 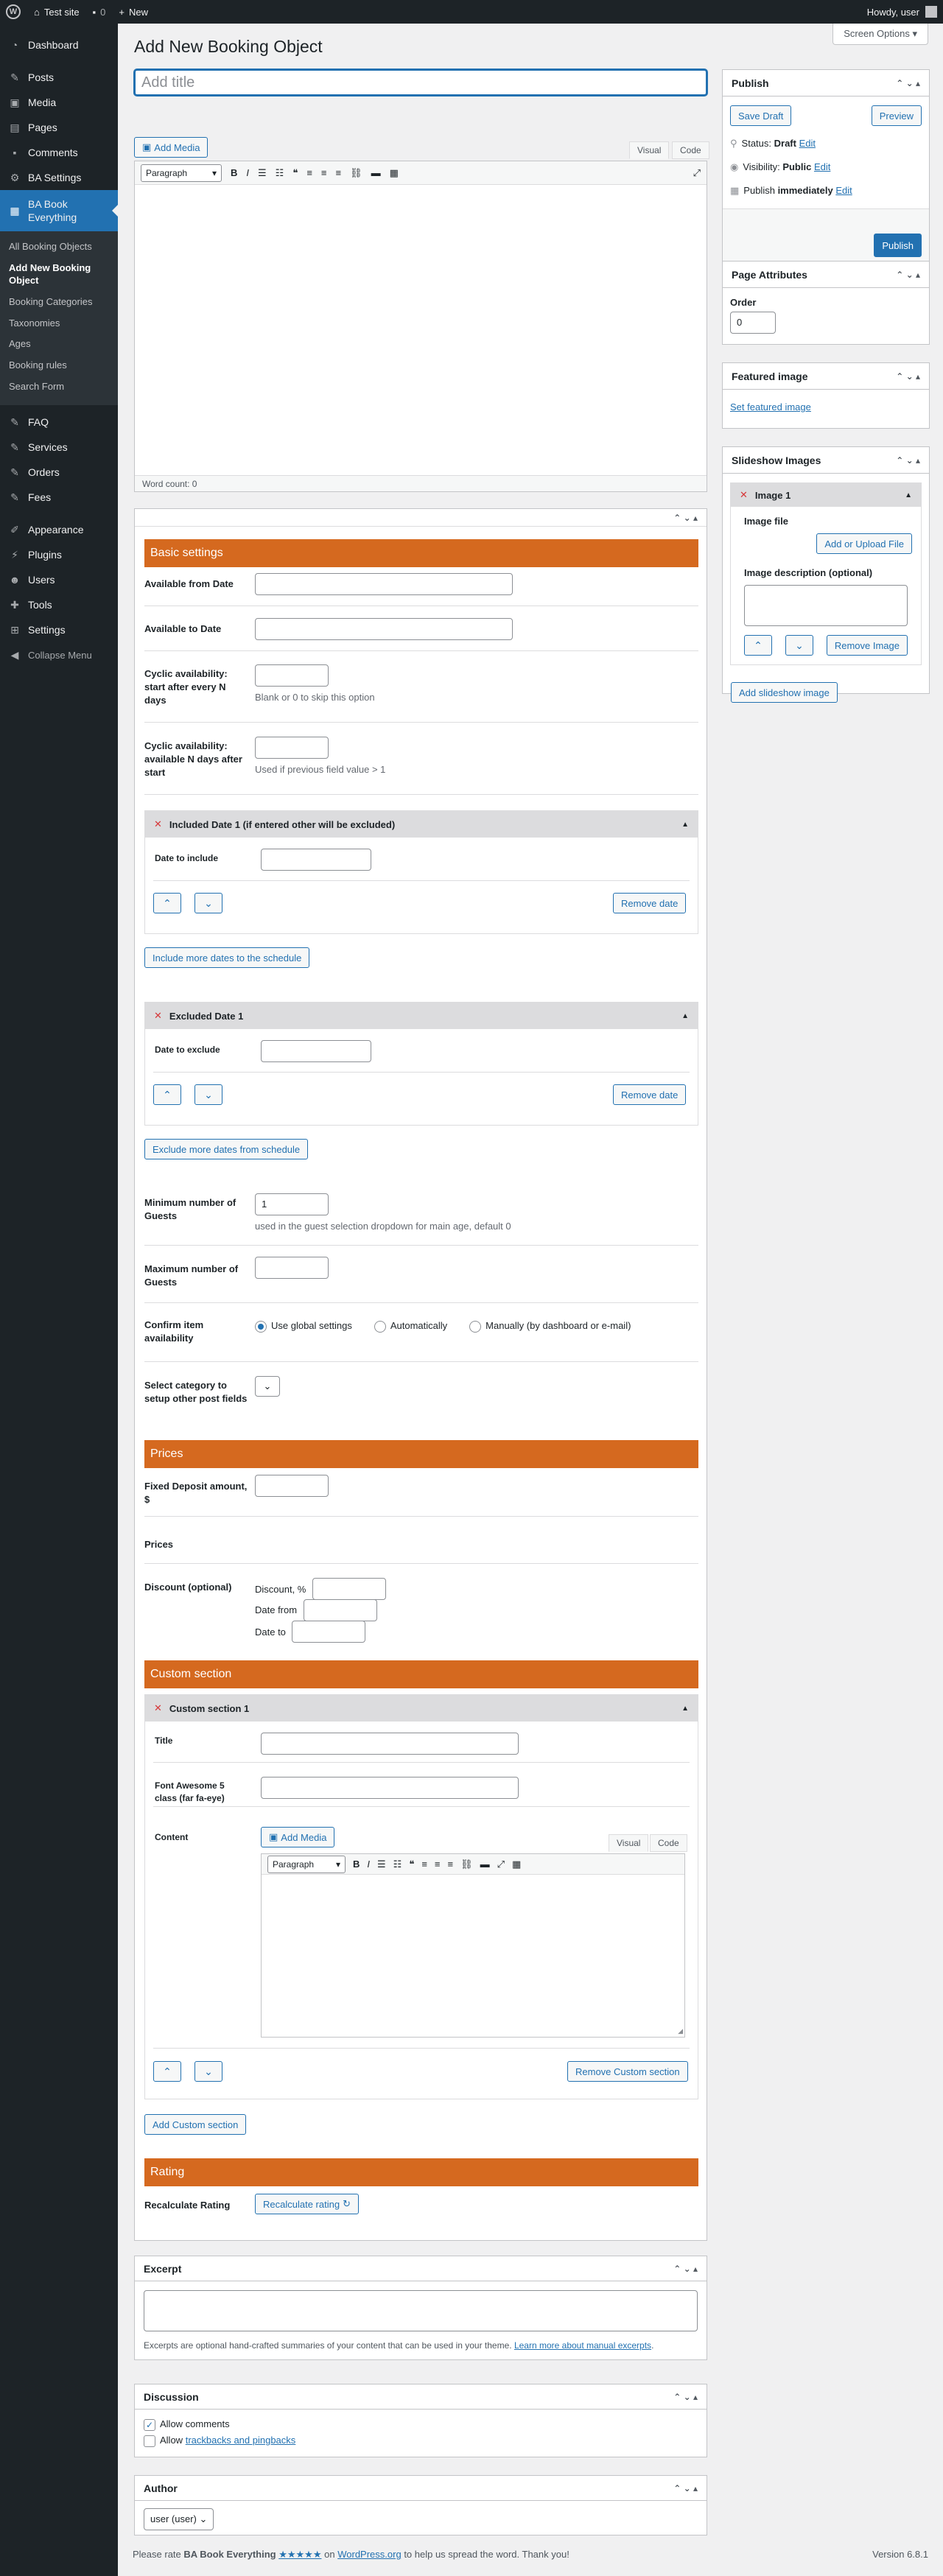 I want to click on exclude-more-dates-button: Exclude more dates from schedule, so click(x=226, y=1149).